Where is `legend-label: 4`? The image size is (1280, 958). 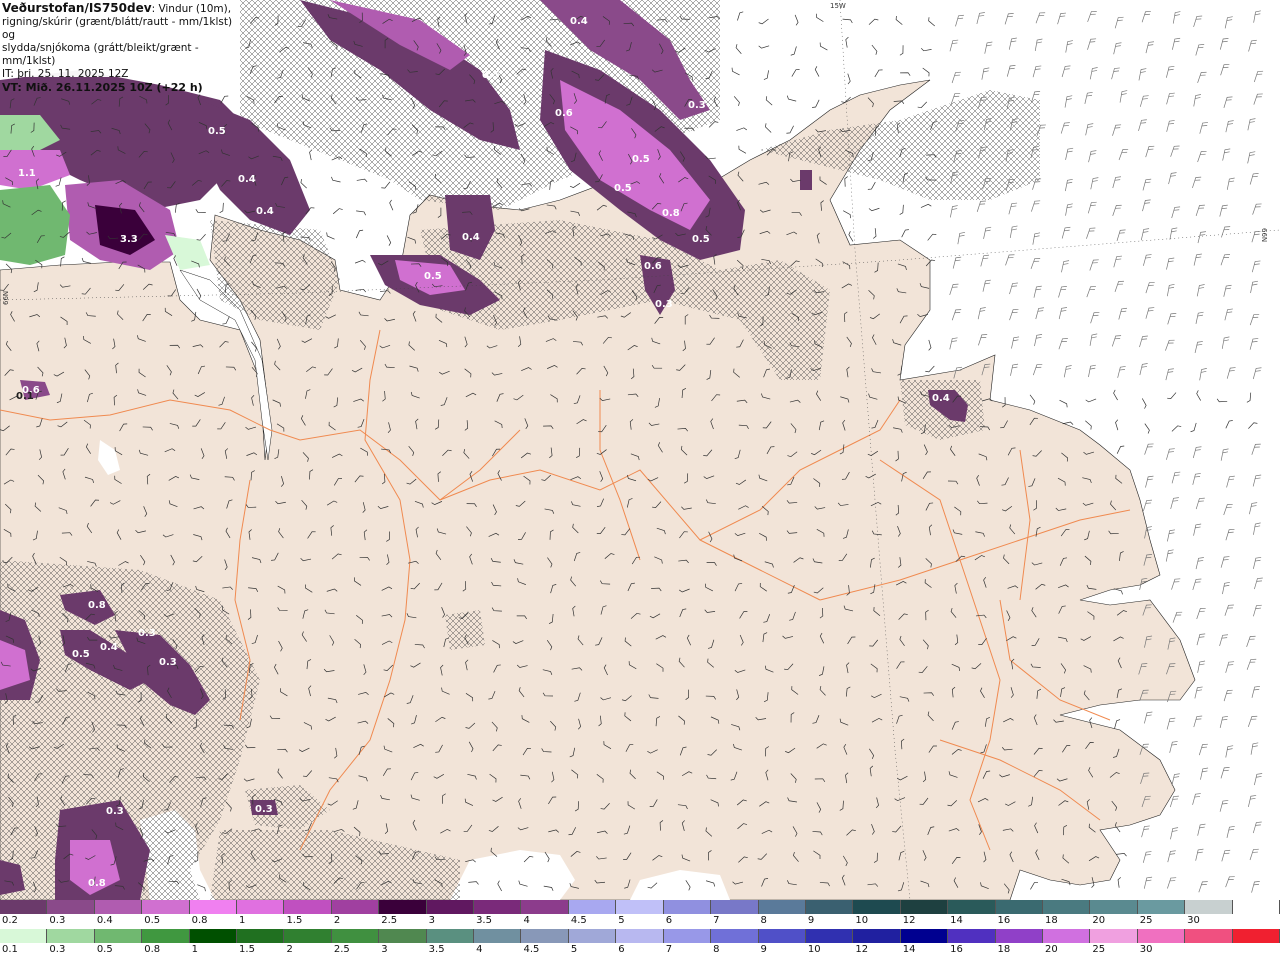
legend-label: 4 is located at coordinates (479, 949).